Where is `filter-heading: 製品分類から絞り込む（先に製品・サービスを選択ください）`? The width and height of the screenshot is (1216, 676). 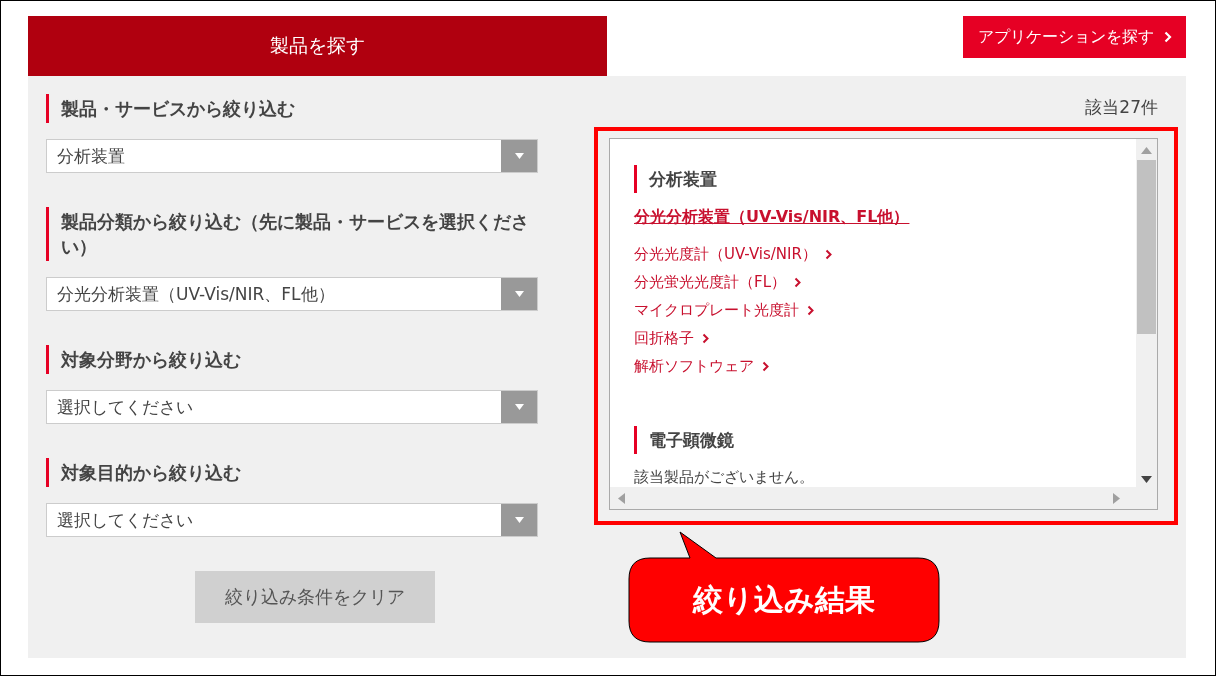 filter-heading: 製品分類から絞り込む（先に製品・サービスを選択ください） is located at coordinates (292, 234).